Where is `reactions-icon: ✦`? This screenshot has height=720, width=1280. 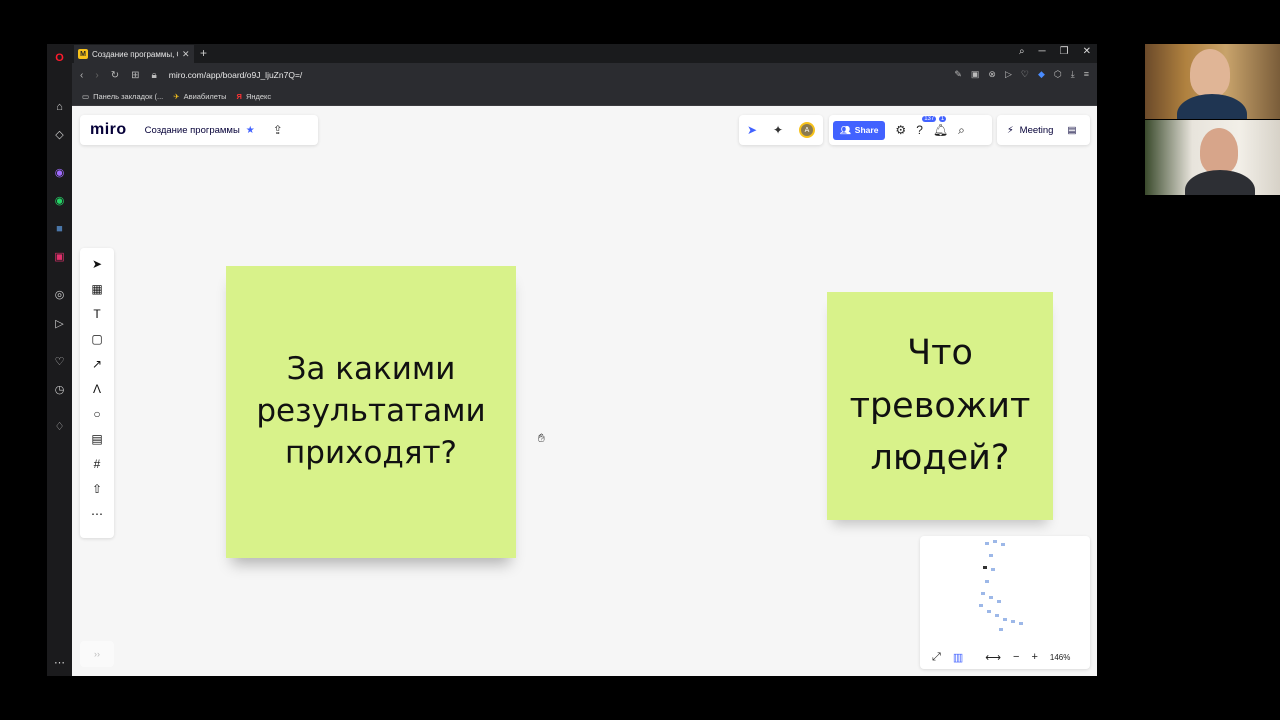 reactions-icon: ✦ is located at coordinates (778, 130).